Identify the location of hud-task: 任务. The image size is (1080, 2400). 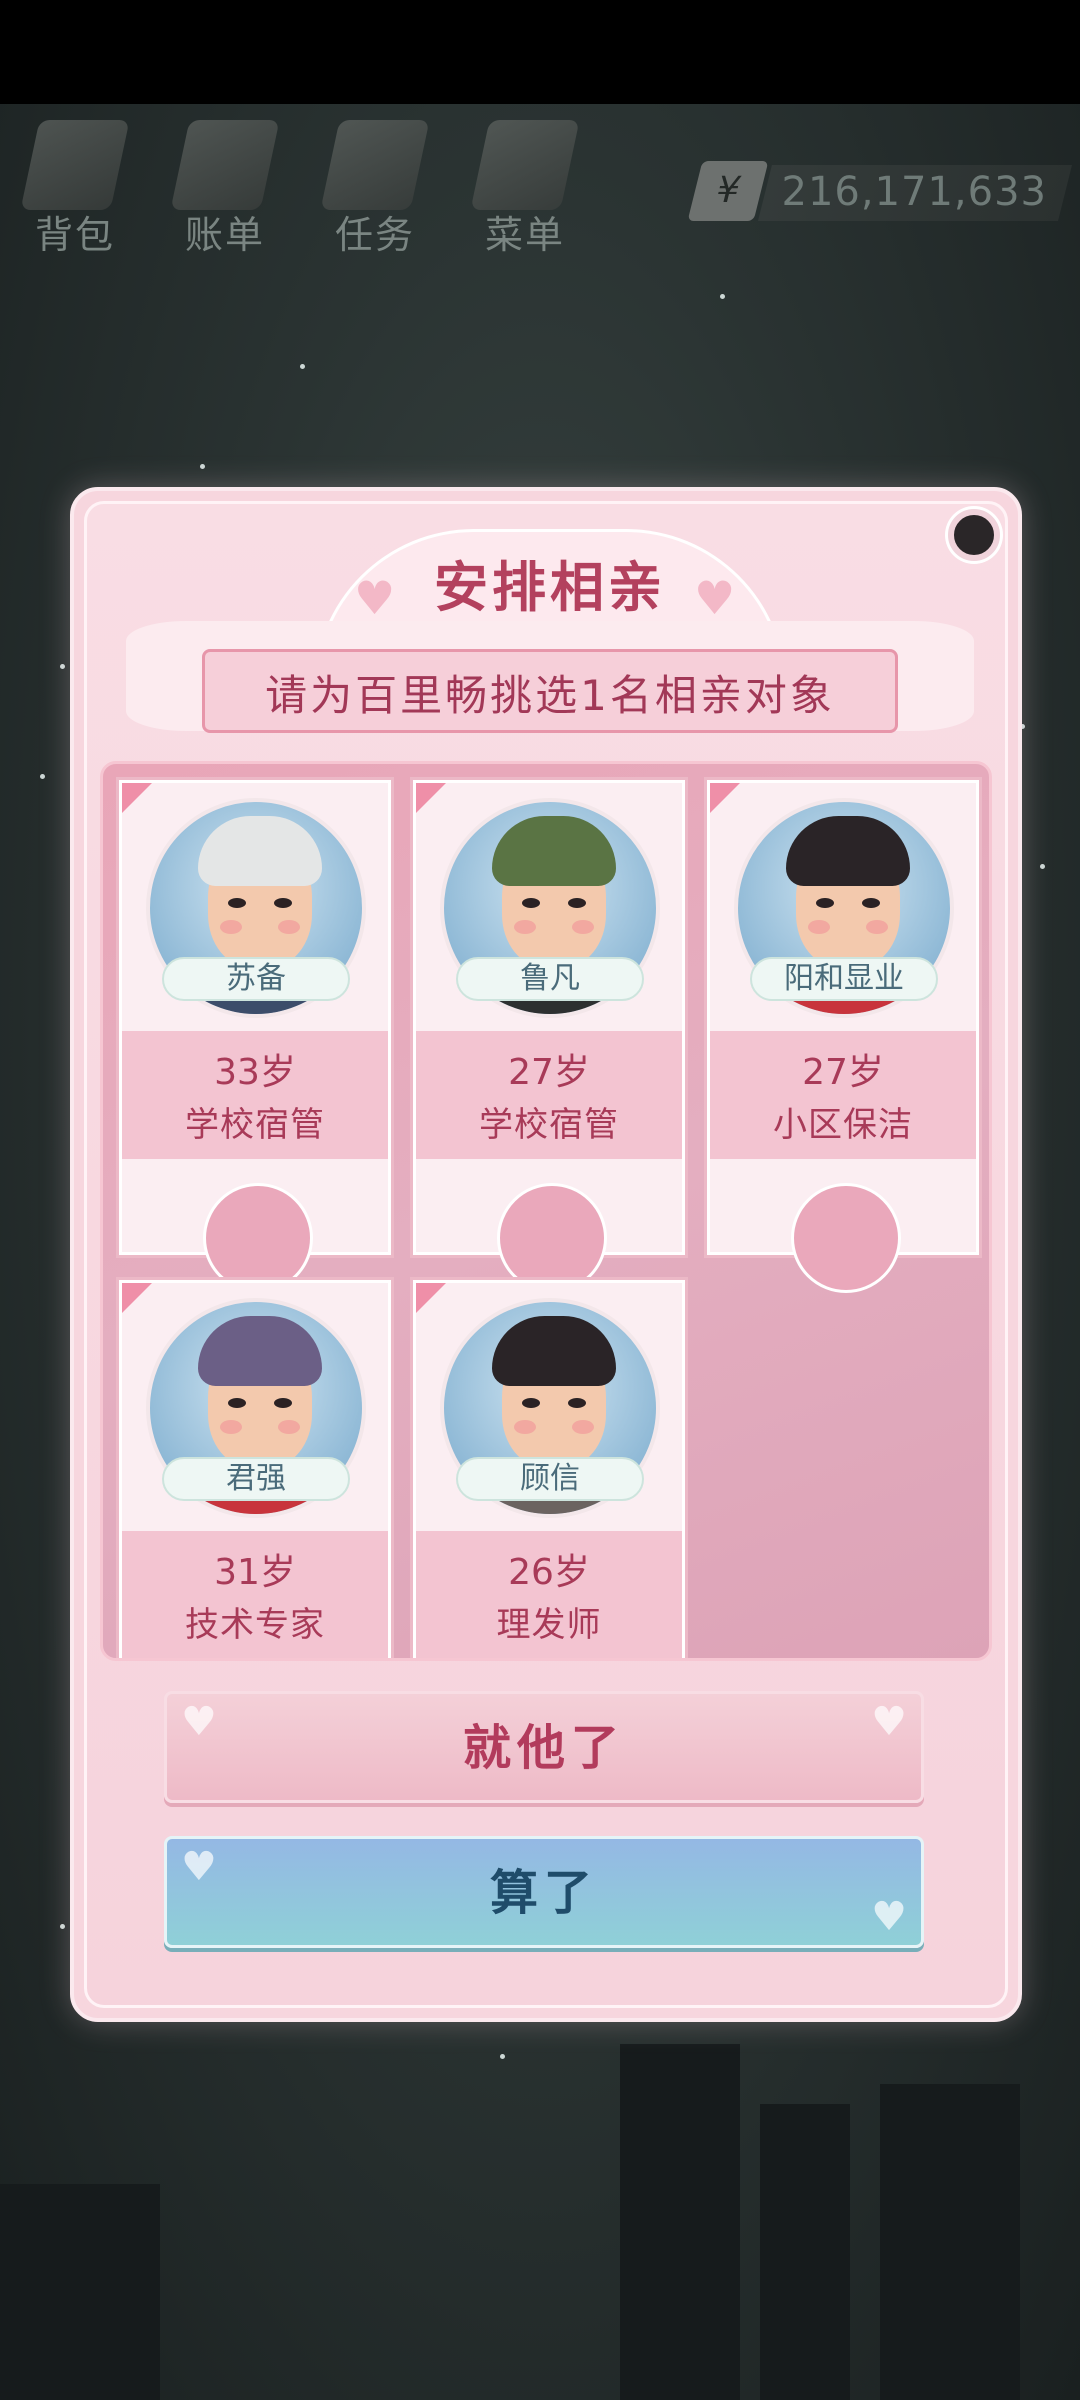
(375, 187).